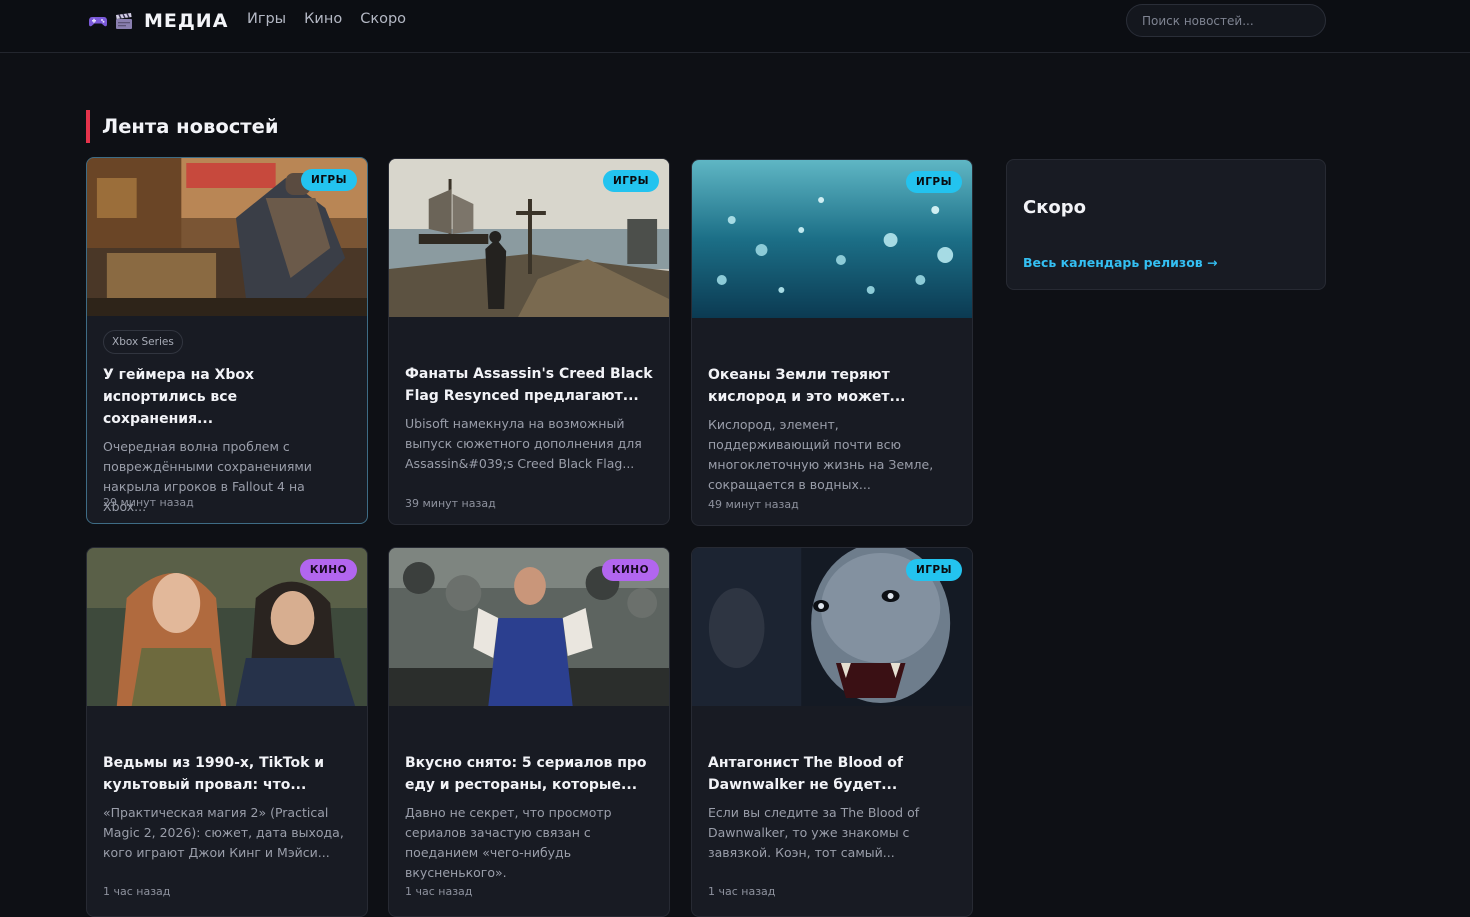 The image size is (1470, 917). Describe the element at coordinates (148, 502) in the screenshot. I see `card-time: 29 минут назад` at that location.